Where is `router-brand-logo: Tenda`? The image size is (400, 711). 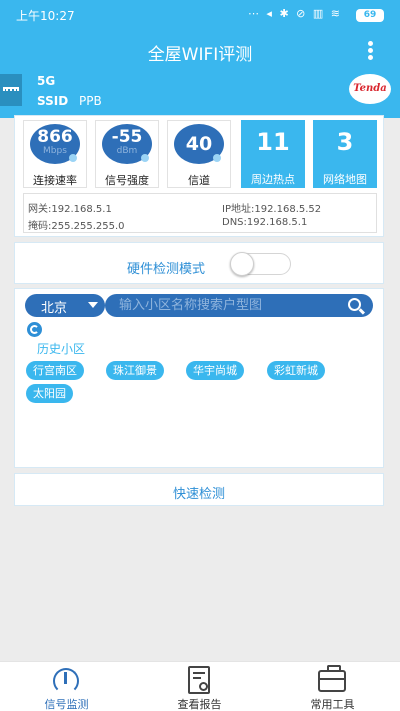
router-brand-logo: Tenda is located at coordinates (370, 89).